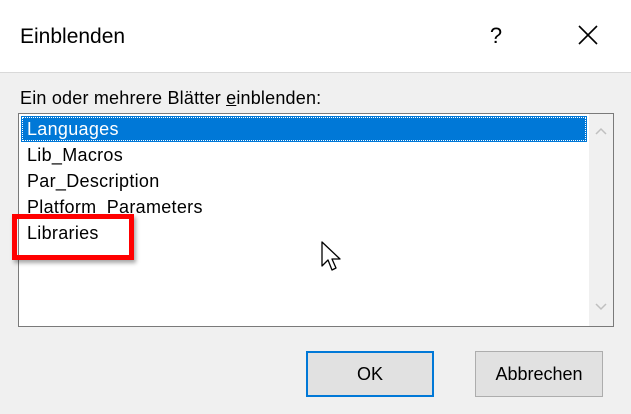 The width and height of the screenshot is (631, 414). What do you see at coordinates (123, 98) in the screenshot?
I see `prompt-text-start: Ein oder mehrere Blätter` at bounding box center [123, 98].